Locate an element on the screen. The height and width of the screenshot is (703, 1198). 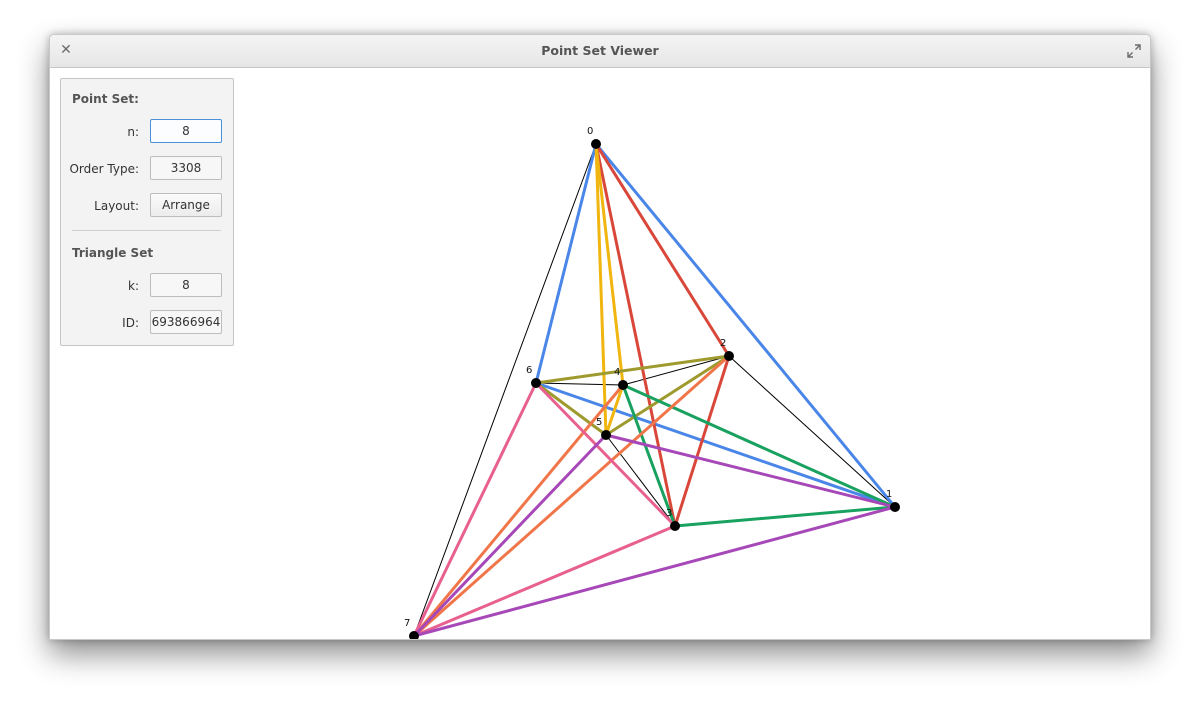
point-label-0: 0 is located at coordinates (590, 131).